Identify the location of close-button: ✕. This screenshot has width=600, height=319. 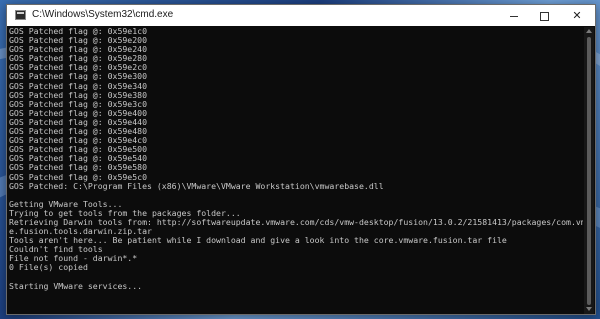
(577, 15).